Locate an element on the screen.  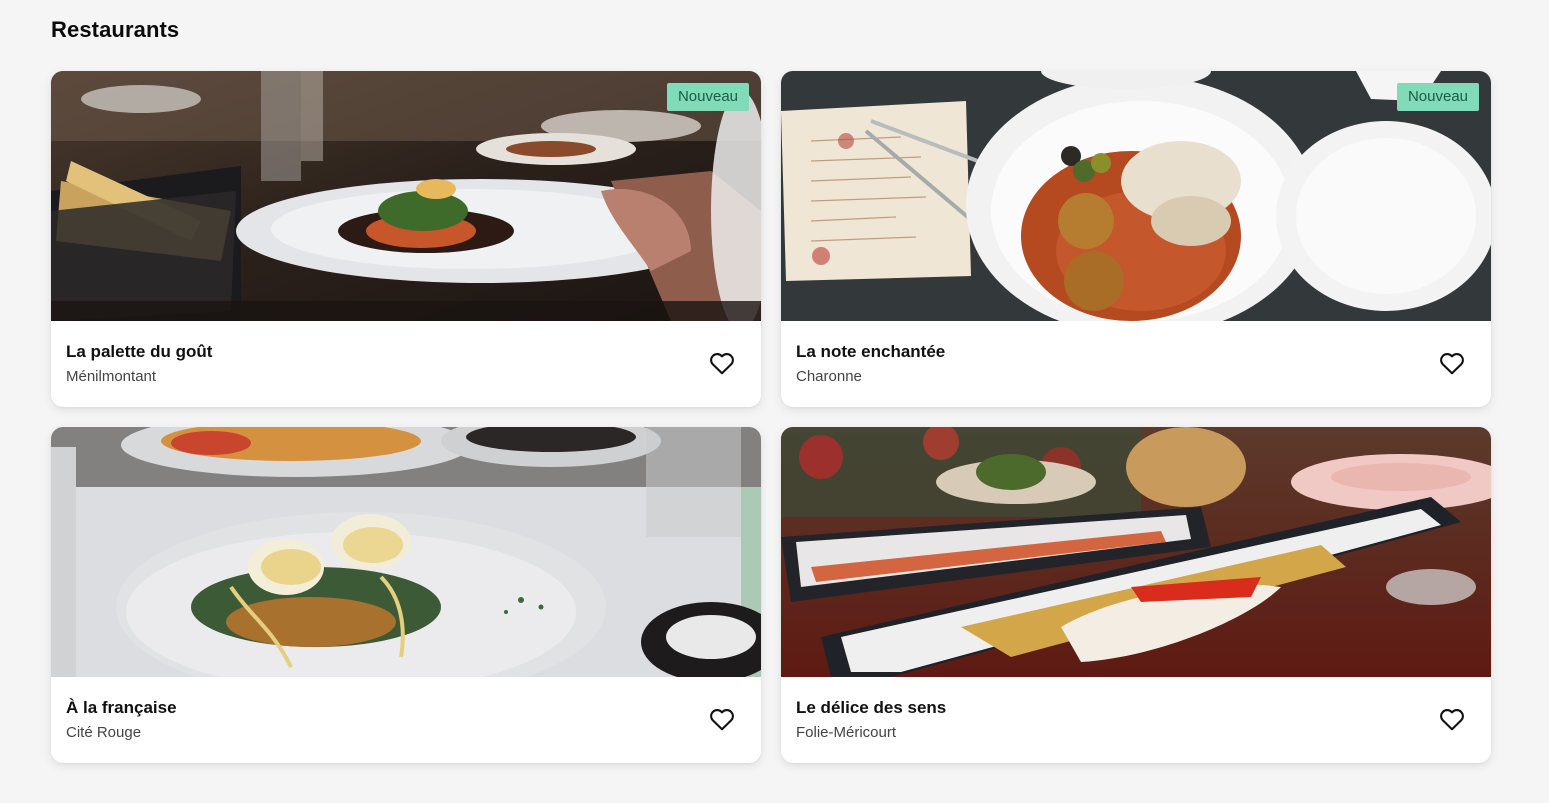
restaurant-name: La palette du goût is located at coordinates (139, 351).